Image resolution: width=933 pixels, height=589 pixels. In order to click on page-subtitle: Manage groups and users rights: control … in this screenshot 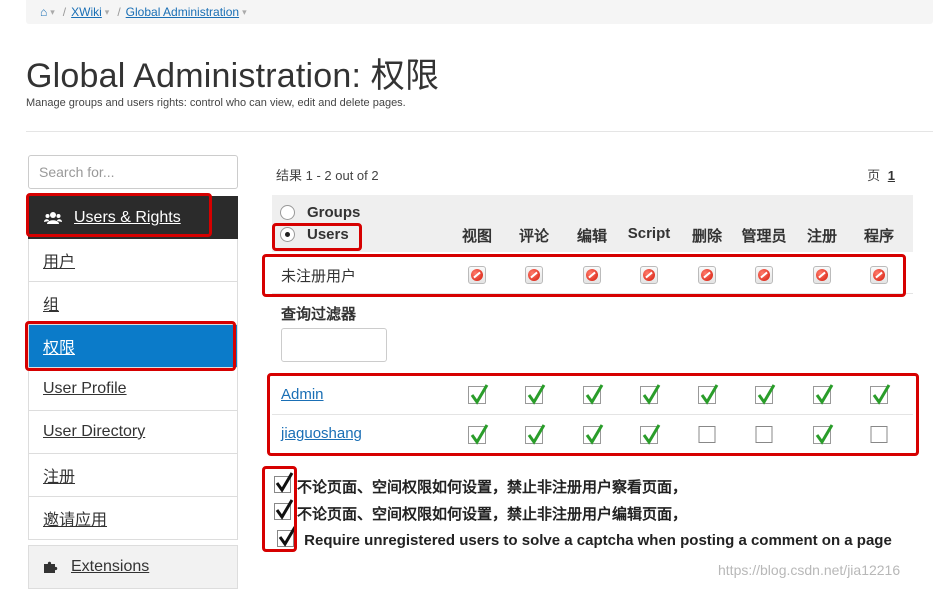, I will do `click(216, 103)`.